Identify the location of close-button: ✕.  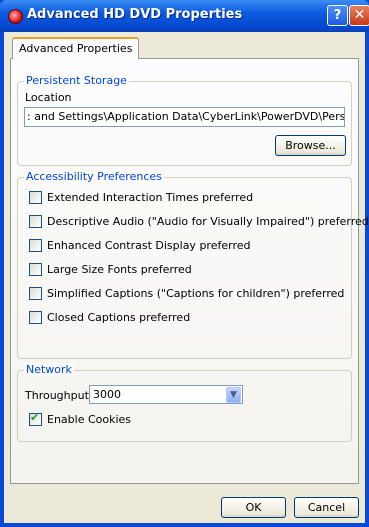
(359, 15).